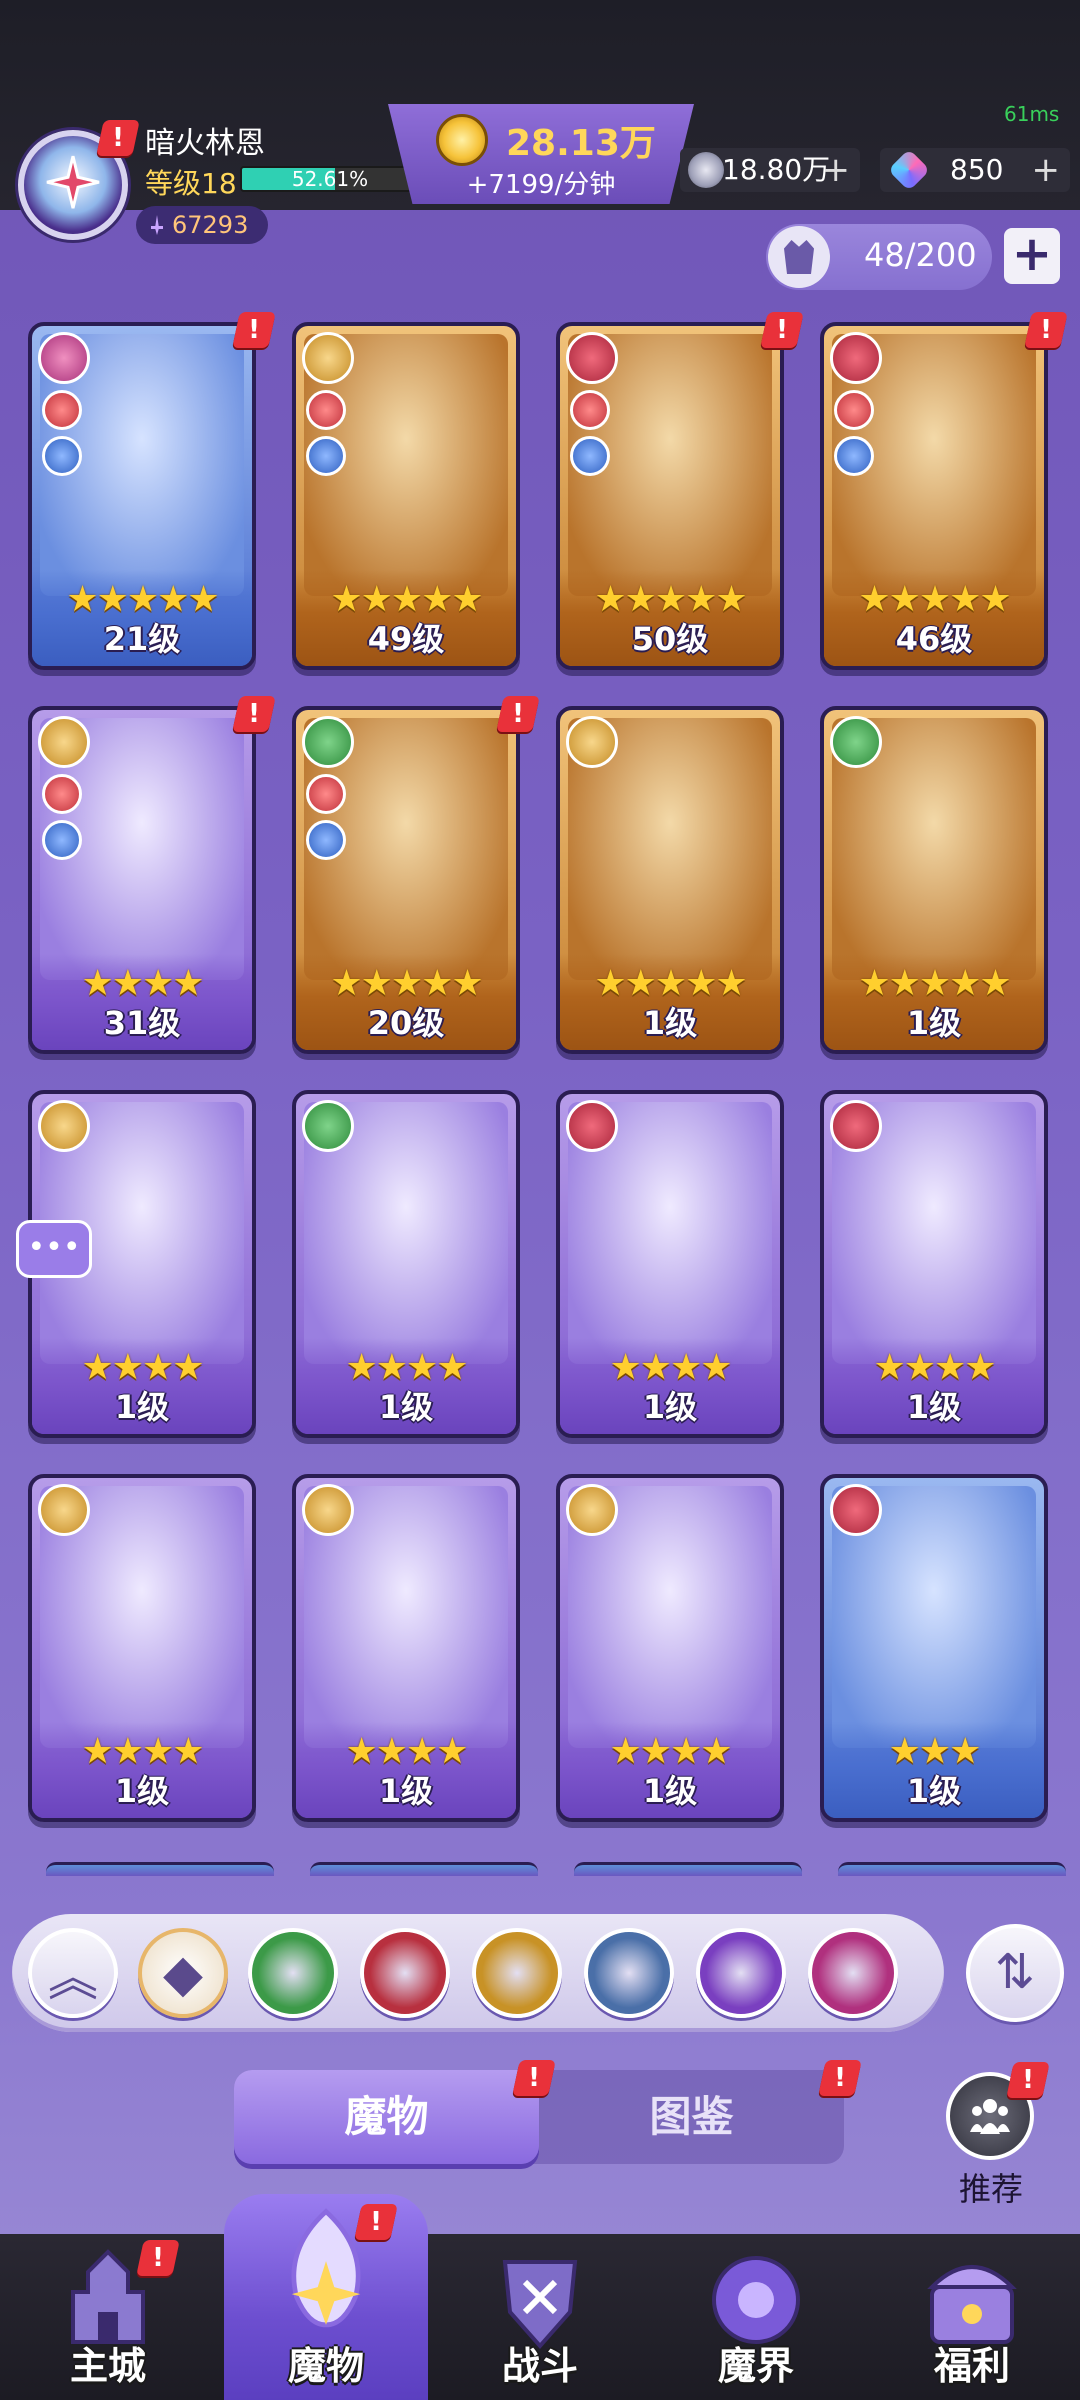  I want to click on nav-alert-badge, so click(376, 2222).